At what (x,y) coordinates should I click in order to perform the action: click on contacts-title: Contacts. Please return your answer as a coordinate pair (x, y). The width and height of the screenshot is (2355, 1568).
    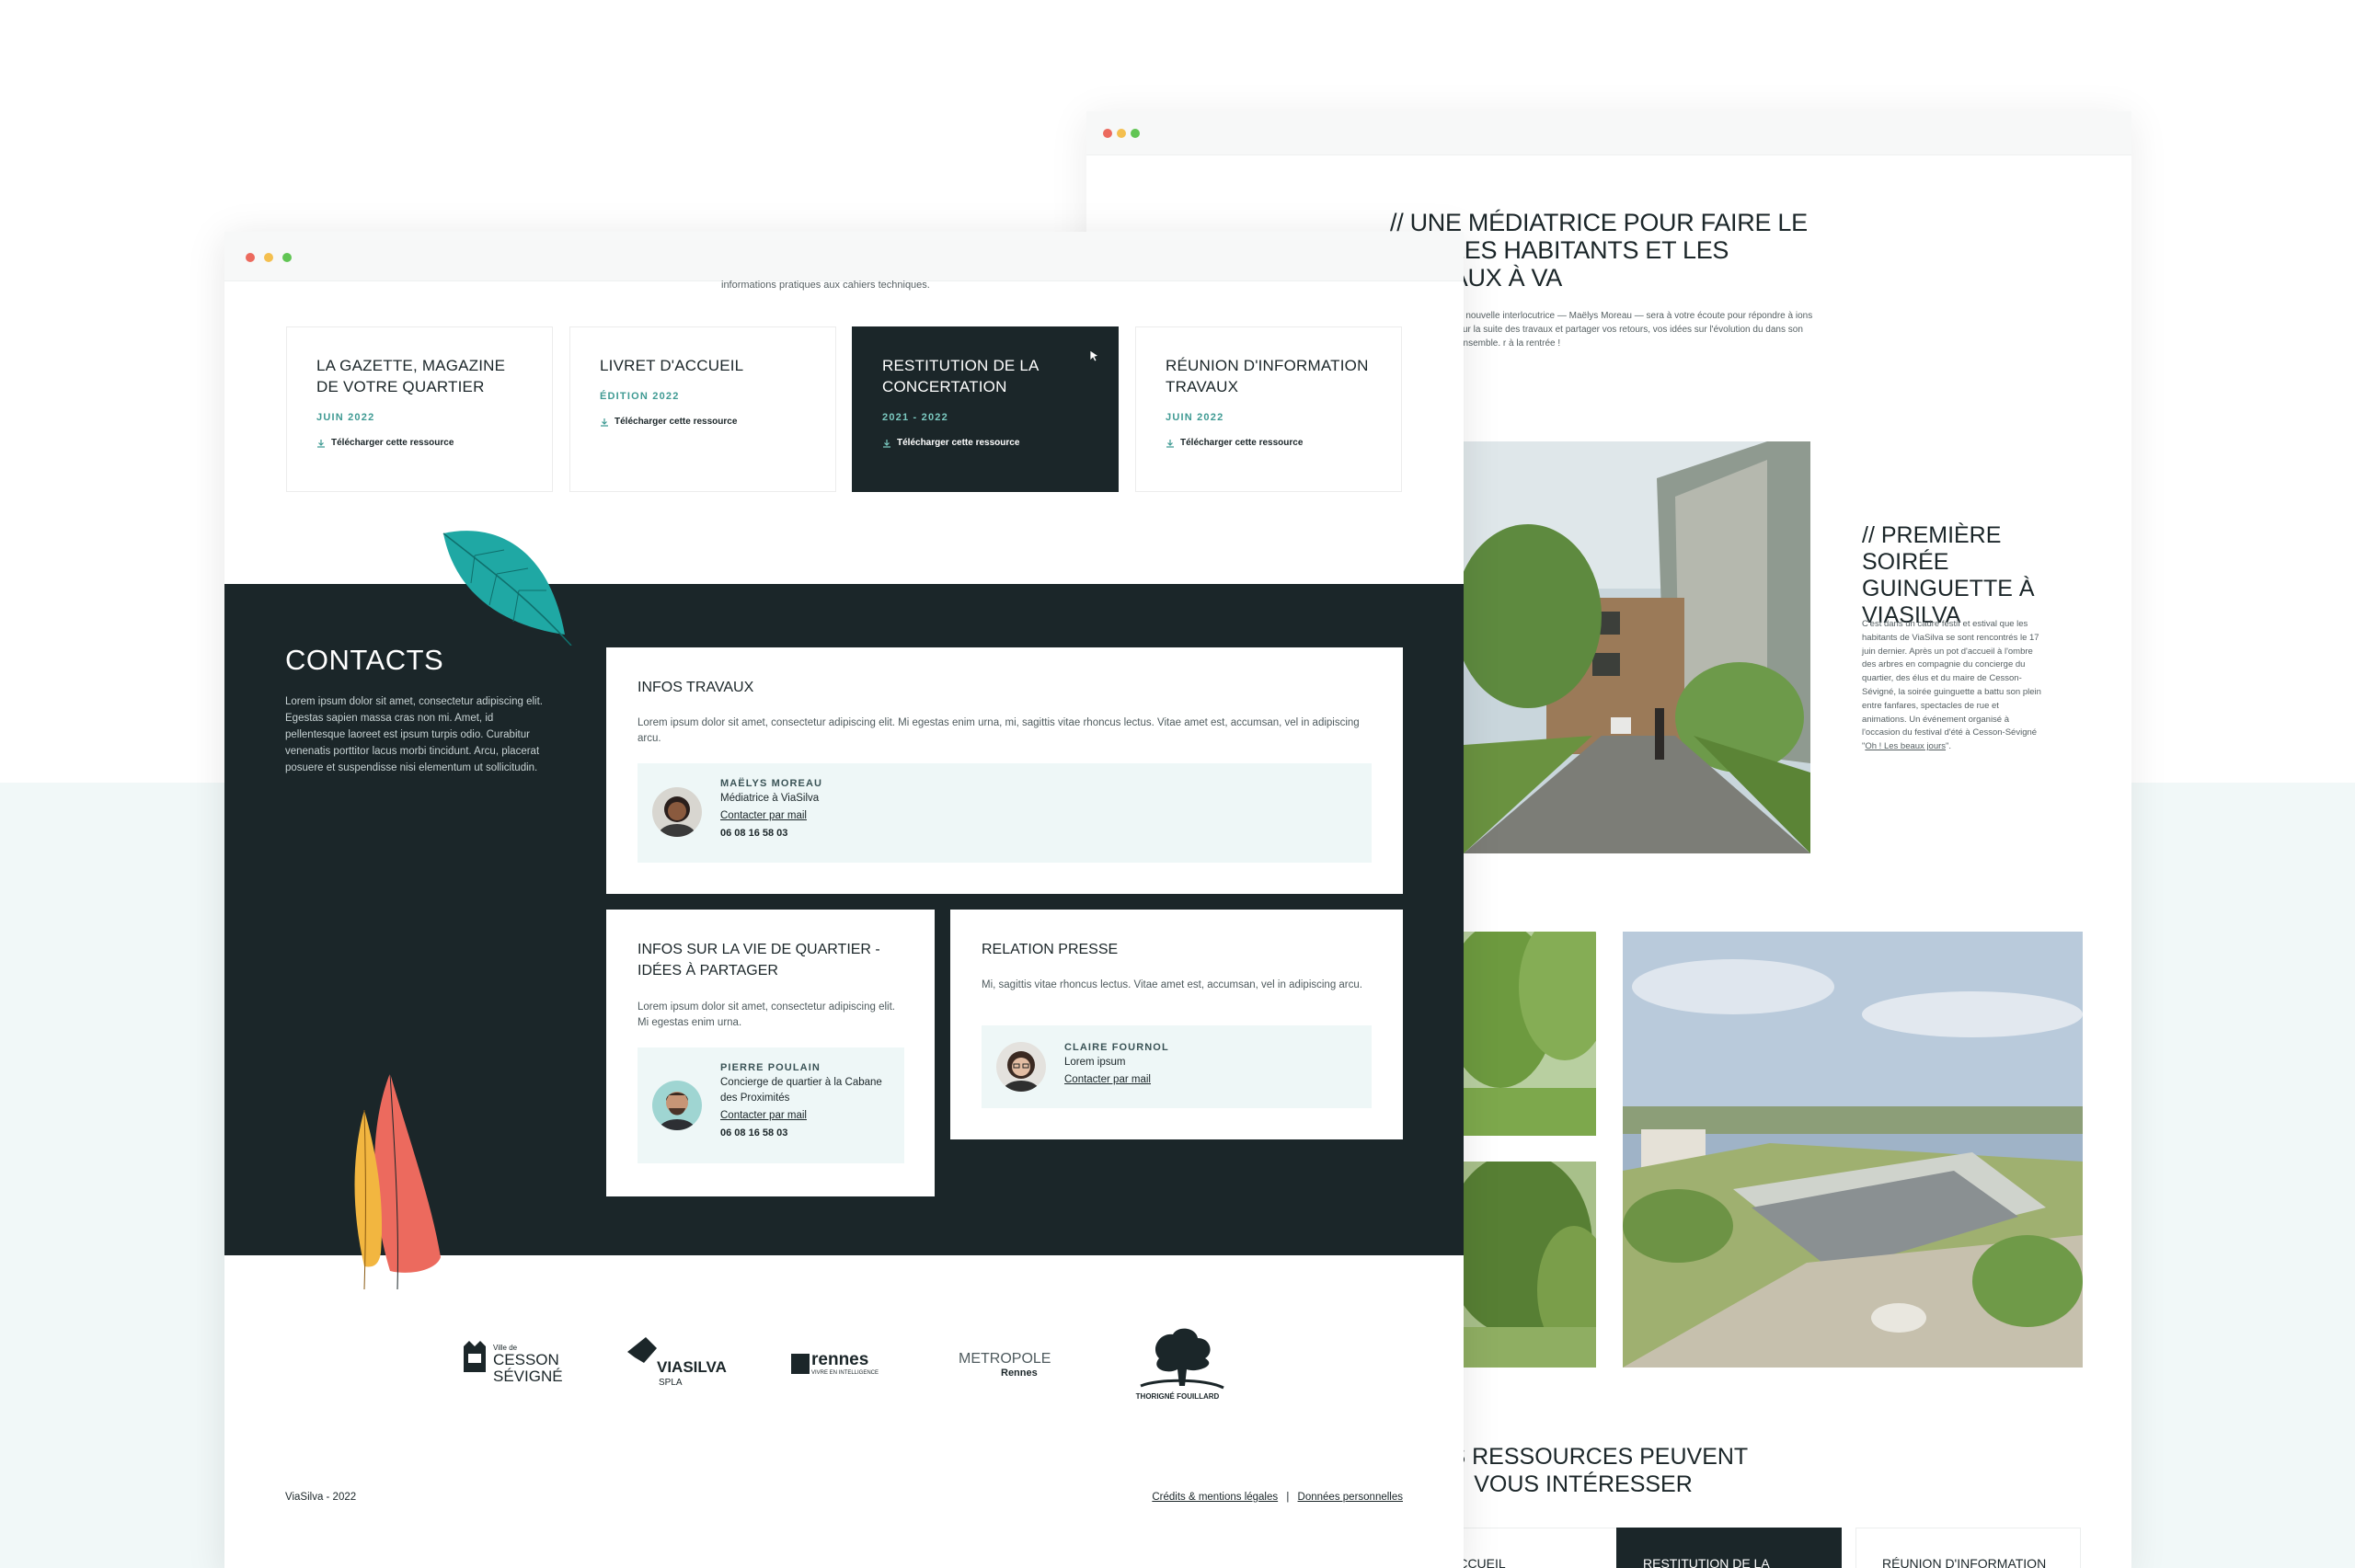
    Looking at the image, I should click on (364, 660).